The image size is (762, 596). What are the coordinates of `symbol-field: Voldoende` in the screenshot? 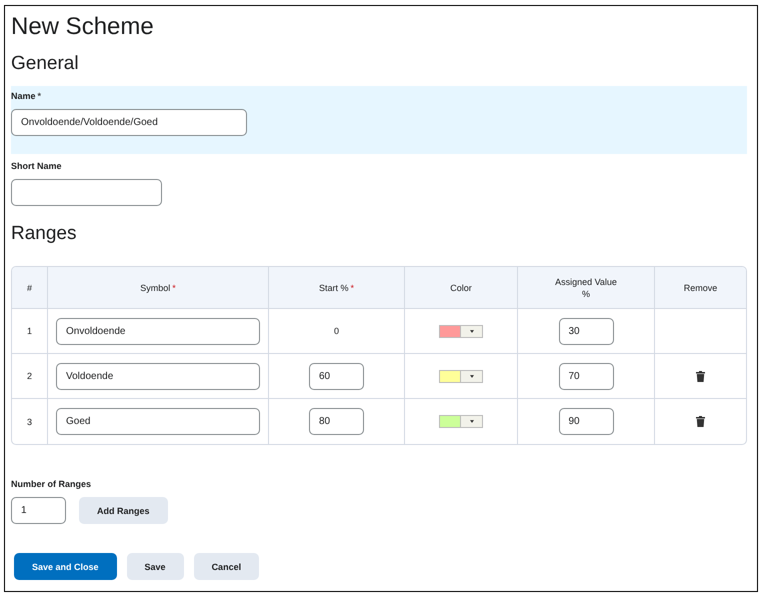 It's located at (158, 376).